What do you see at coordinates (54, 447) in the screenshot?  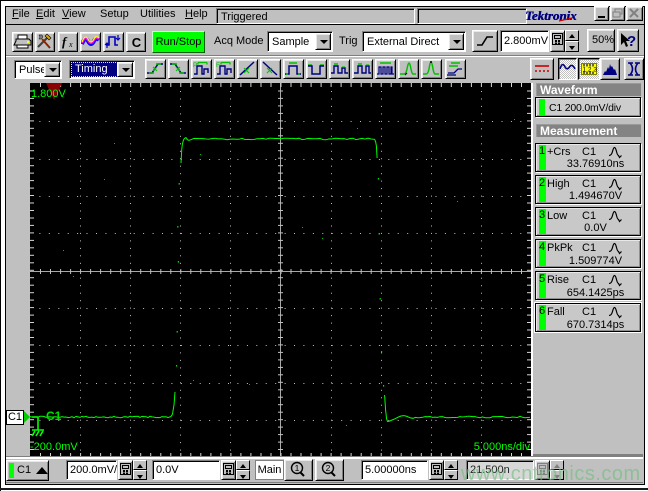 I see `svg-text: -200.0mV` at bounding box center [54, 447].